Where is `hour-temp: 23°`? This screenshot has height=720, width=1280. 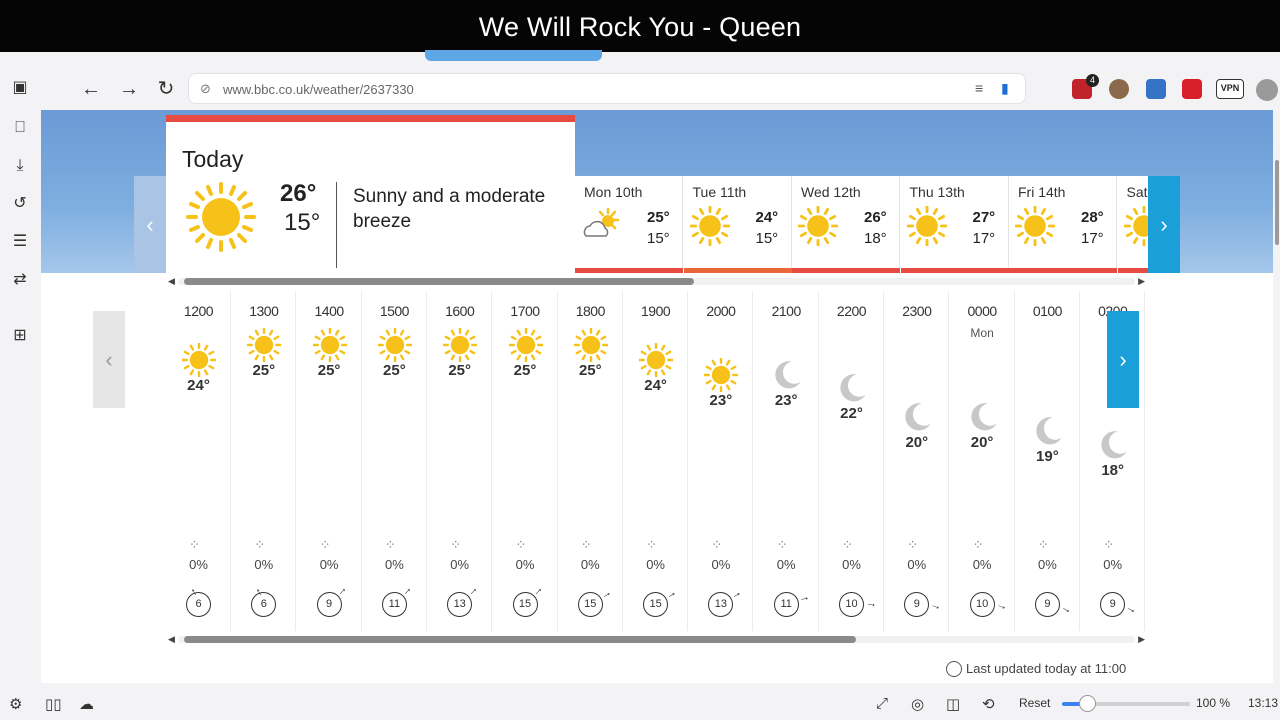 hour-temp: 23° is located at coordinates (786, 400).